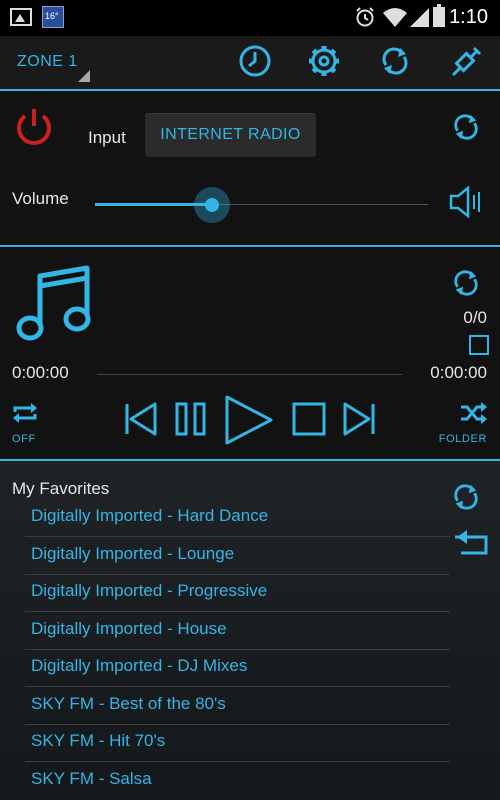 This screenshot has height=800, width=500. What do you see at coordinates (475, 317) in the screenshot?
I see `track-counter: 0/0` at bounding box center [475, 317].